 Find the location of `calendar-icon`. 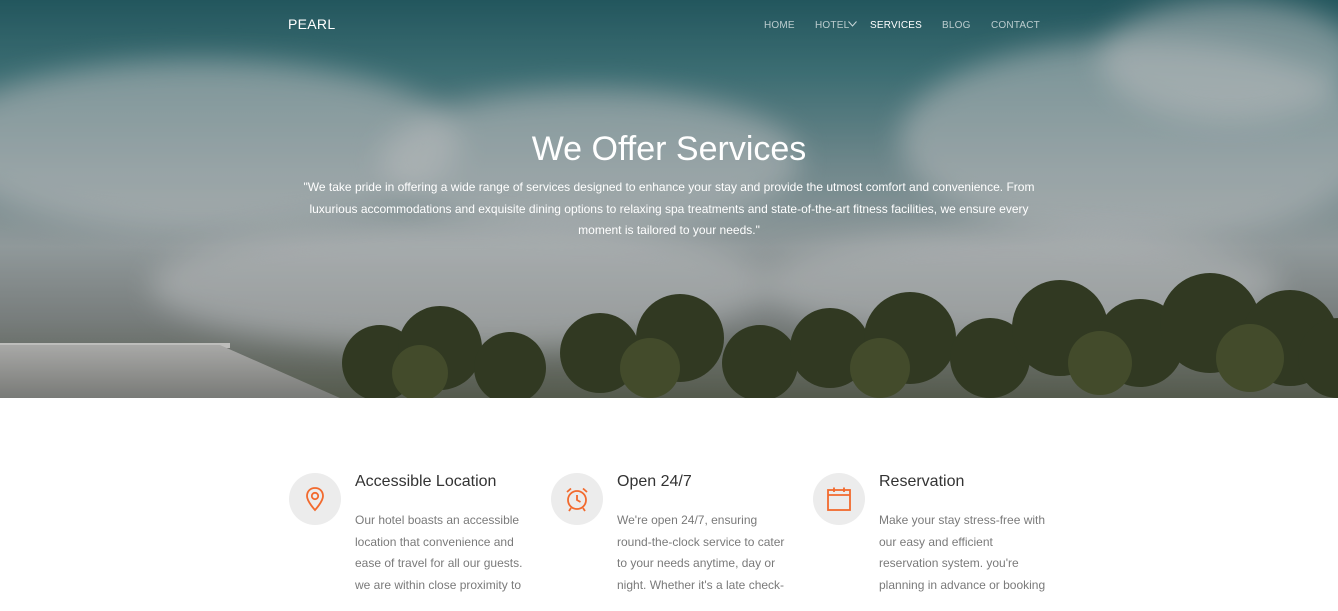

calendar-icon is located at coordinates (839, 499).